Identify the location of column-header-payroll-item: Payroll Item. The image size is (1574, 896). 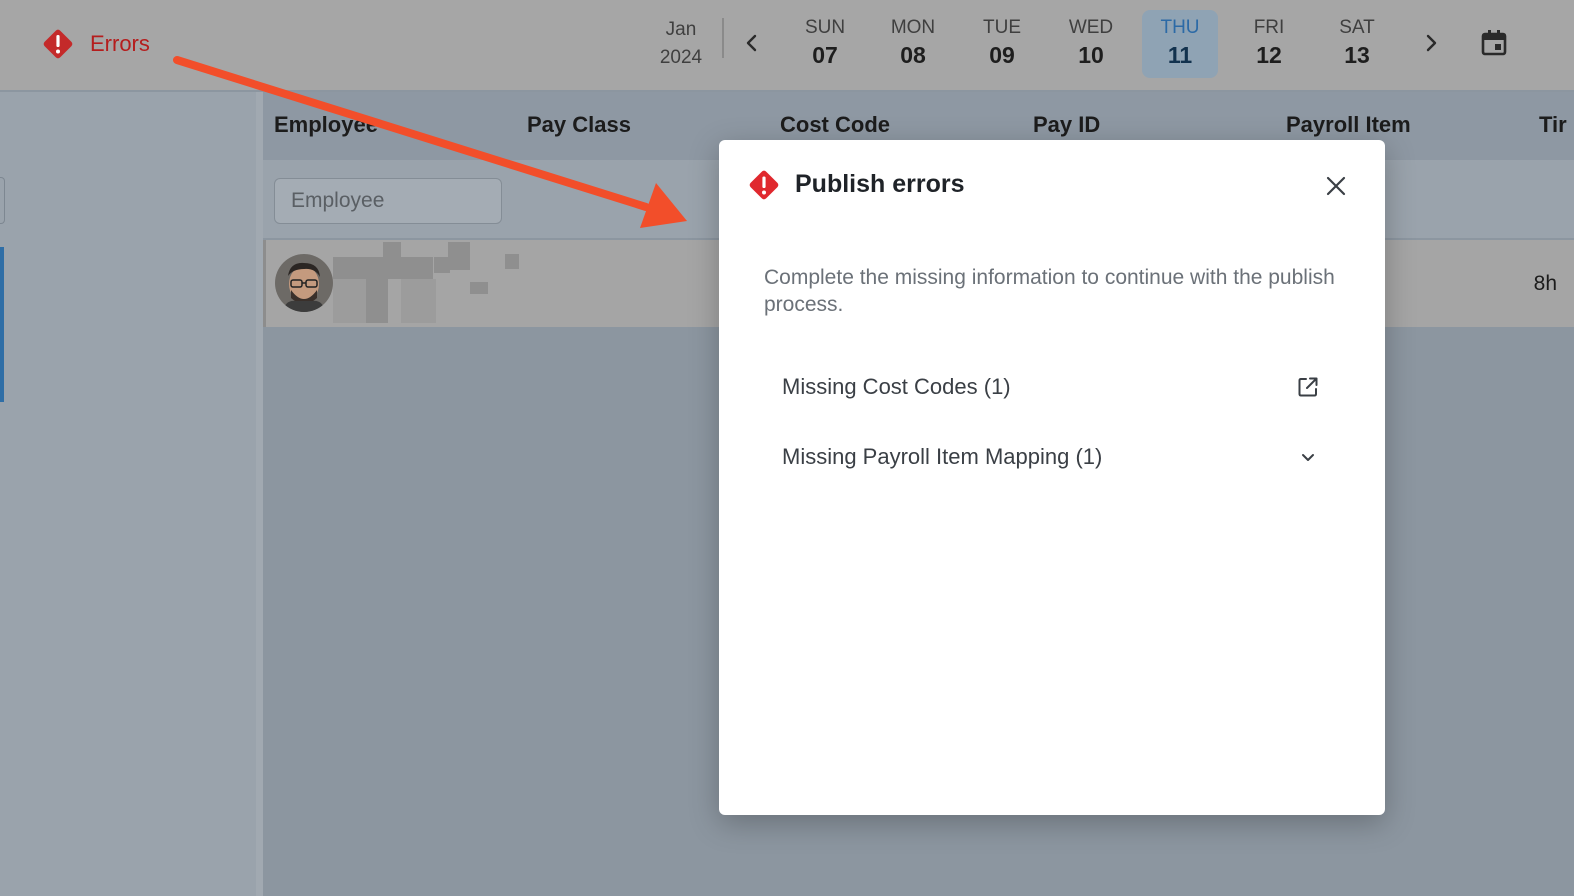
(1348, 125).